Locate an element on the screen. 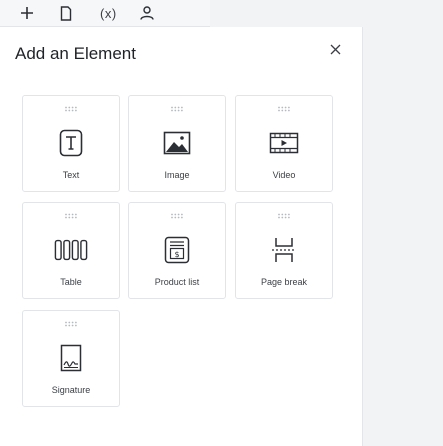 Image resolution: width=443 pixels, height=446 pixels. text-icon is located at coordinates (71, 143).